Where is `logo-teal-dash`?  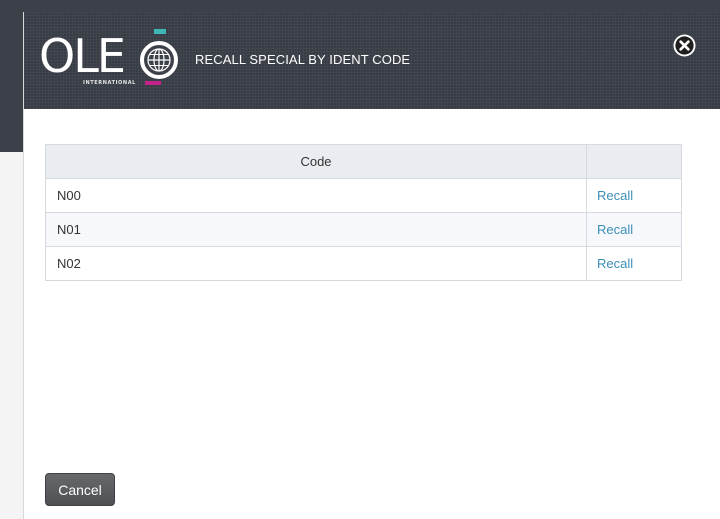
logo-teal-dash is located at coordinates (160, 31).